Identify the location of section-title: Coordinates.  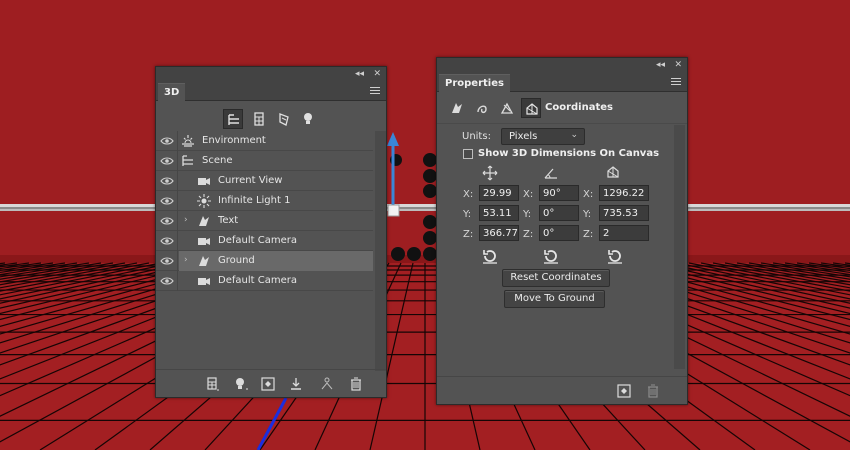
(579, 107).